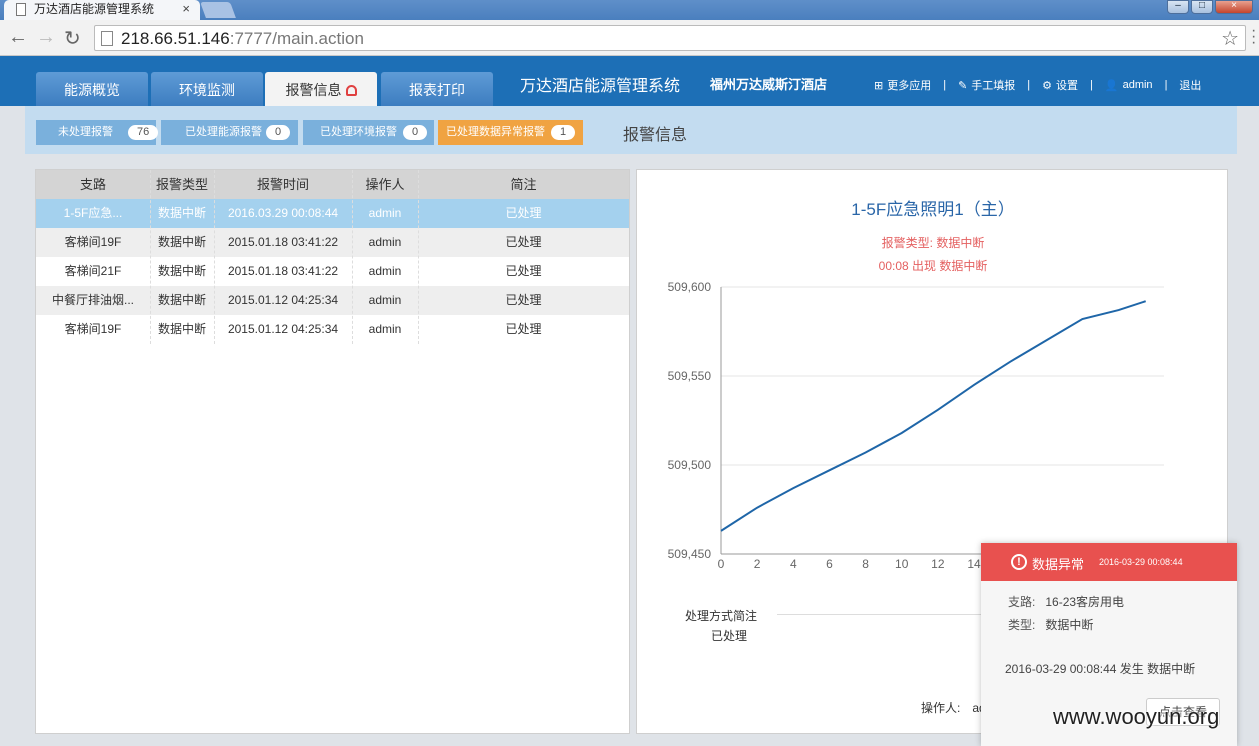  Describe the element at coordinates (218, 10) in the screenshot. I see `new-tab-button` at that location.